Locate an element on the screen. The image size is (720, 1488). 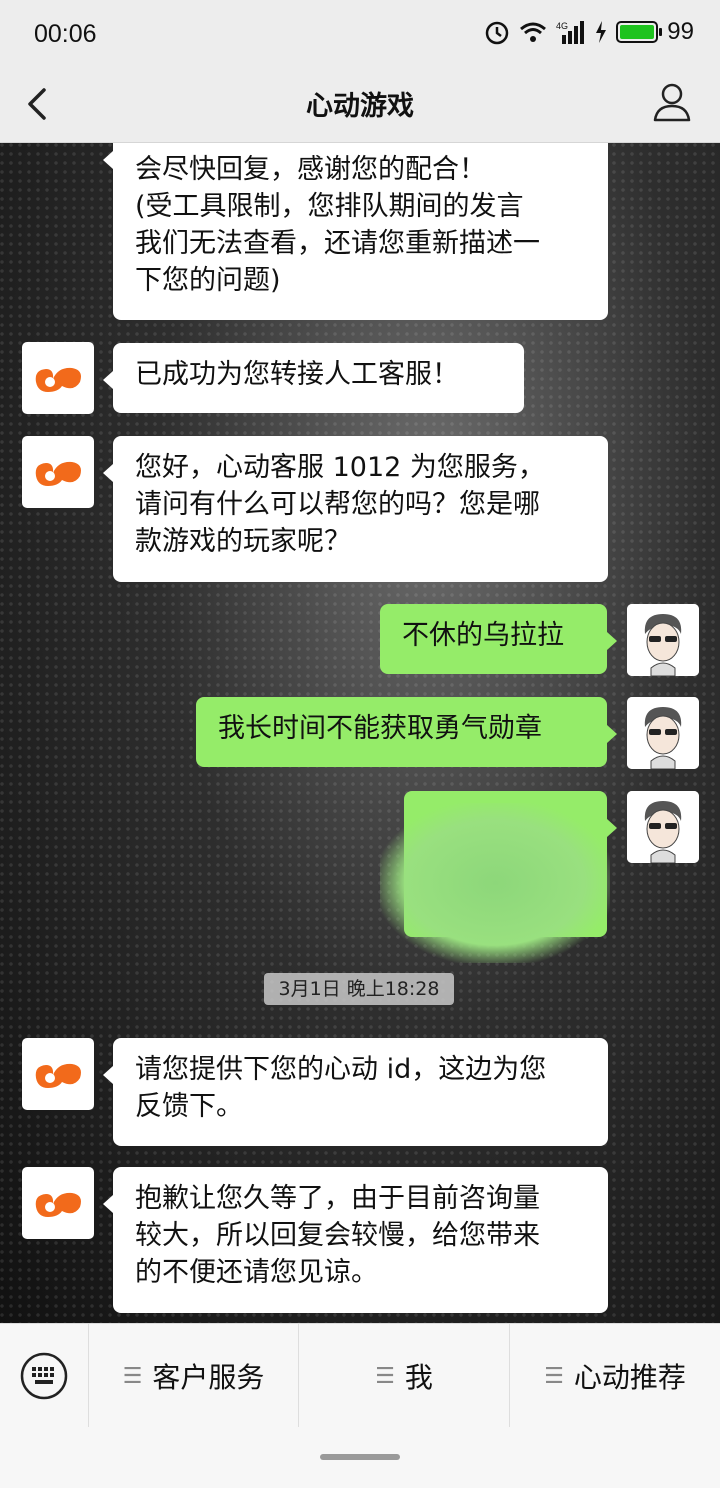
alarm-icon is located at coordinates (497, 33).